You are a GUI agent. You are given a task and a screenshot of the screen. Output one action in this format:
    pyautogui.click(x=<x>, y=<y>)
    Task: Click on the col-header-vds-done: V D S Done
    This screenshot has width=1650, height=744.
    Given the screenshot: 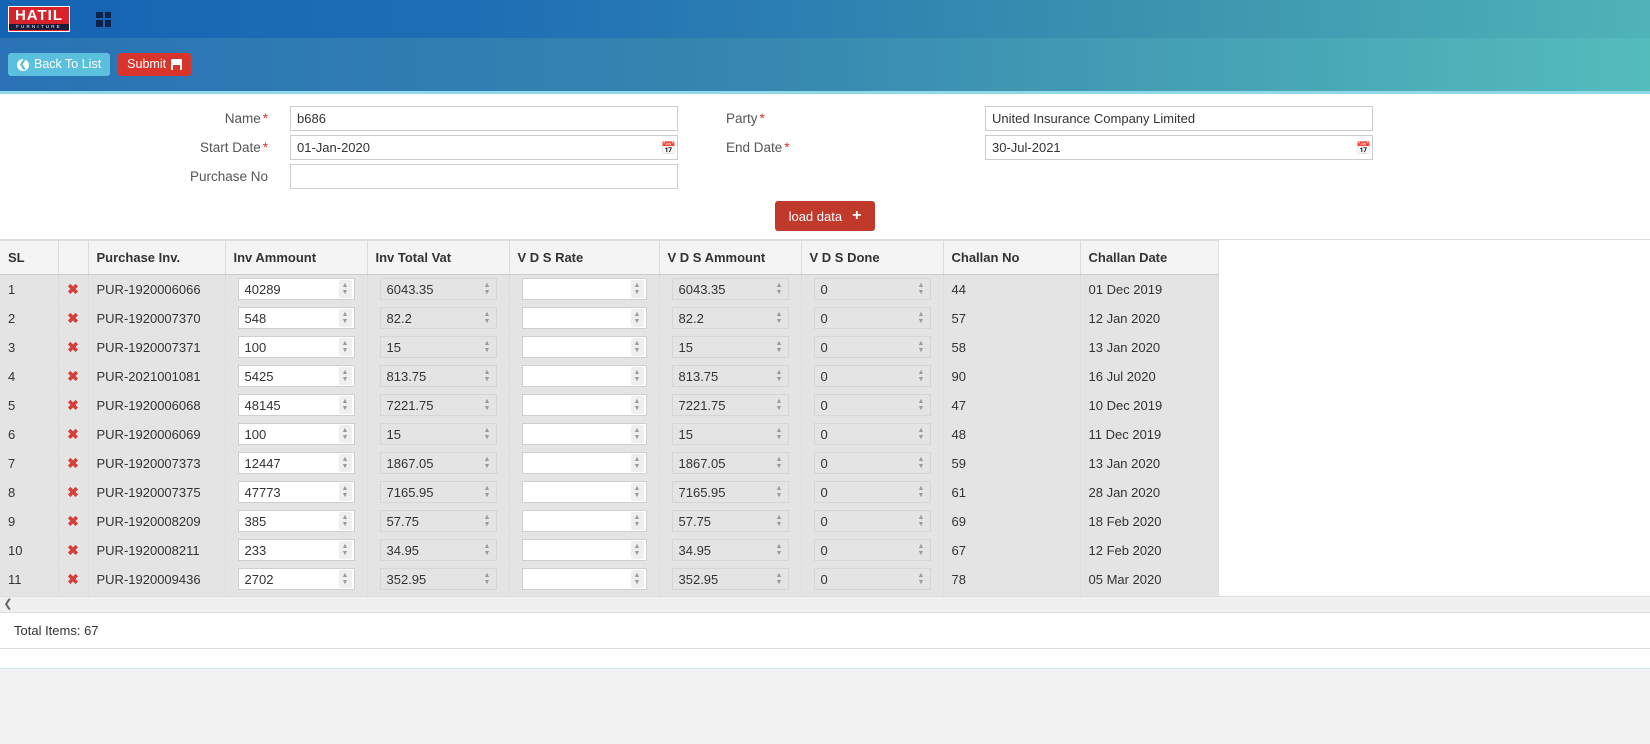 What is the action you would take?
    pyautogui.click(x=872, y=257)
    